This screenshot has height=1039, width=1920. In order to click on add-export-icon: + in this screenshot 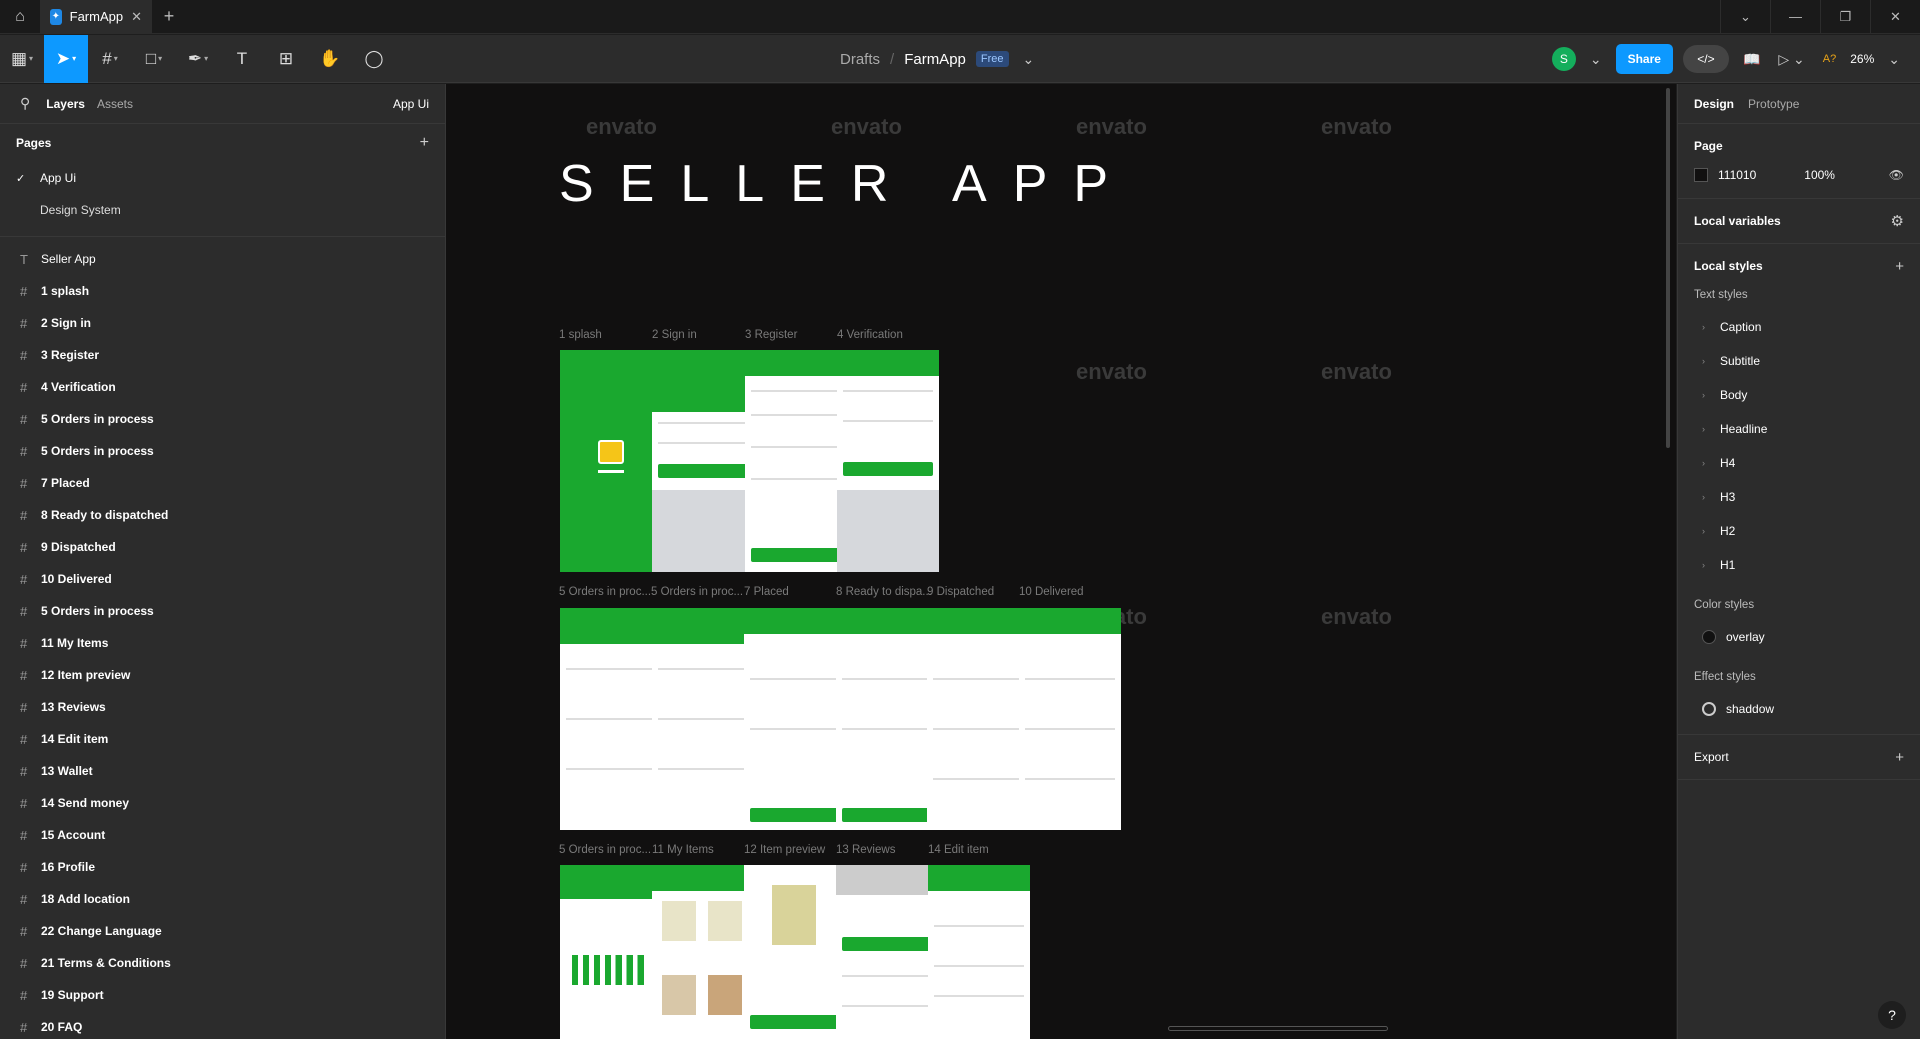, I will do `click(1899, 757)`.